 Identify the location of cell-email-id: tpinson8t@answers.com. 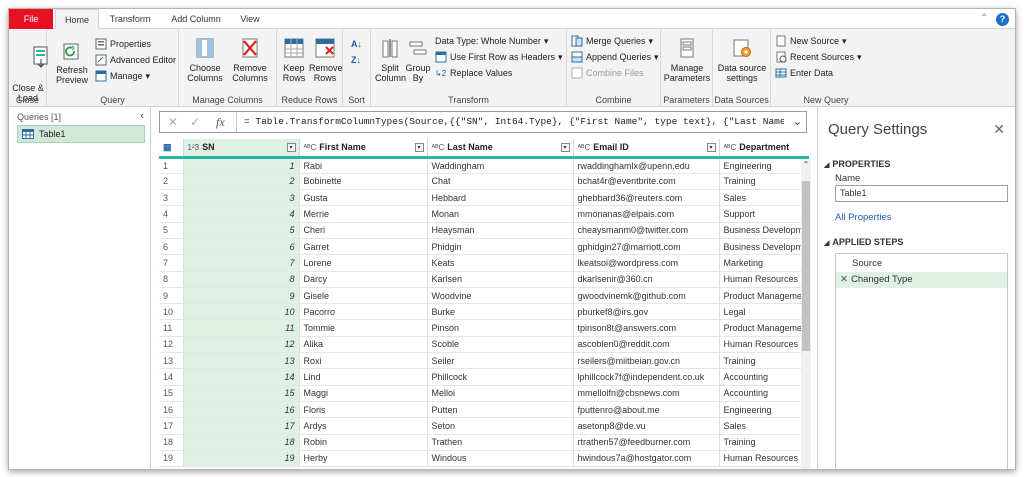
(646, 328).